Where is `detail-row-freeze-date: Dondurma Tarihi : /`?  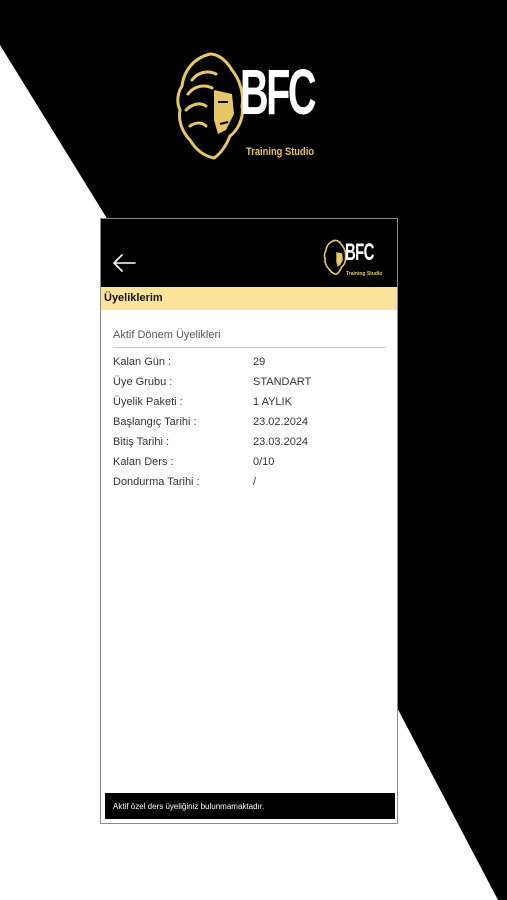
detail-row-freeze-date: Dondurma Tarihi : / is located at coordinates (249, 483).